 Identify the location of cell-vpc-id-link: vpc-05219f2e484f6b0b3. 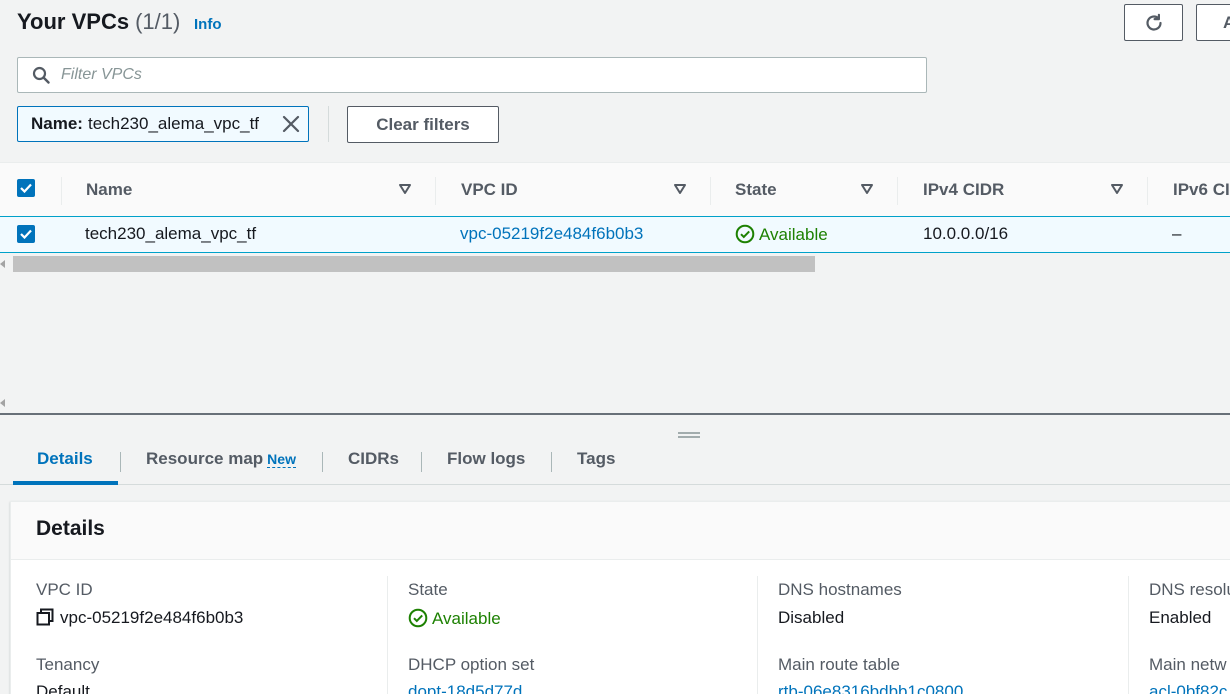
(551, 234).